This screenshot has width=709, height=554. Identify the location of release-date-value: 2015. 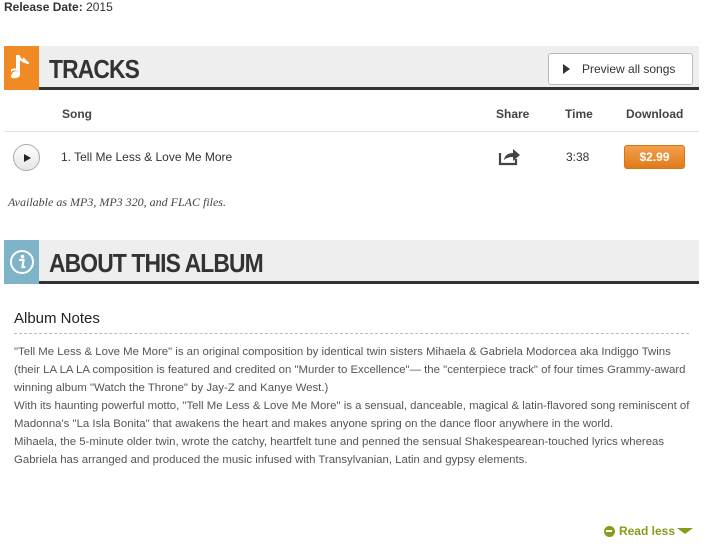
(99, 7).